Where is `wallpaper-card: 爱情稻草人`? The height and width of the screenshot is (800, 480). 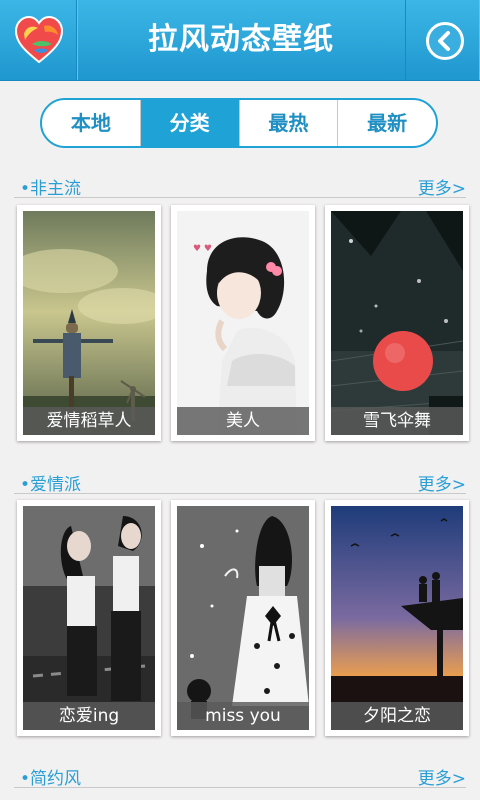 wallpaper-card: 爱情稻草人 is located at coordinates (89, 323).